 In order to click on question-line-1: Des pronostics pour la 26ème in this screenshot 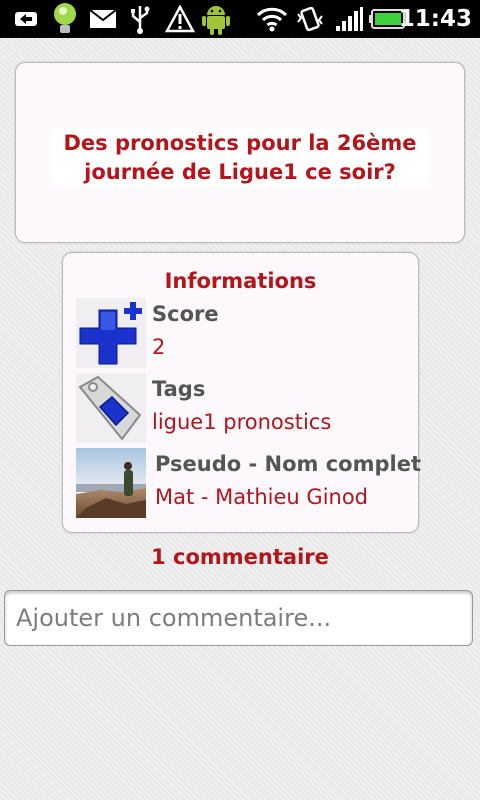, I will do `click(240, 143)`.